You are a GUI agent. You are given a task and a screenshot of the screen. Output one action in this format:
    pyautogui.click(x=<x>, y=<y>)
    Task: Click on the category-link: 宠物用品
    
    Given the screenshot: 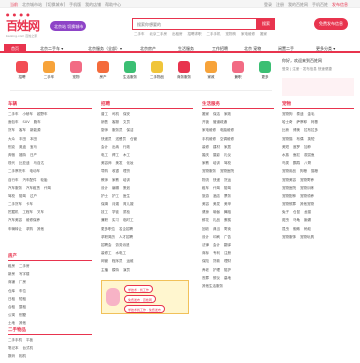 What is the action you would take?
    pyautogui.click(x=289, y=171)
    